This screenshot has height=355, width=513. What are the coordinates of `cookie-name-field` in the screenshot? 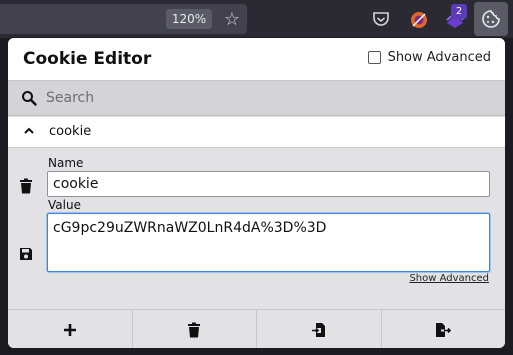 It's located at (268, 184).